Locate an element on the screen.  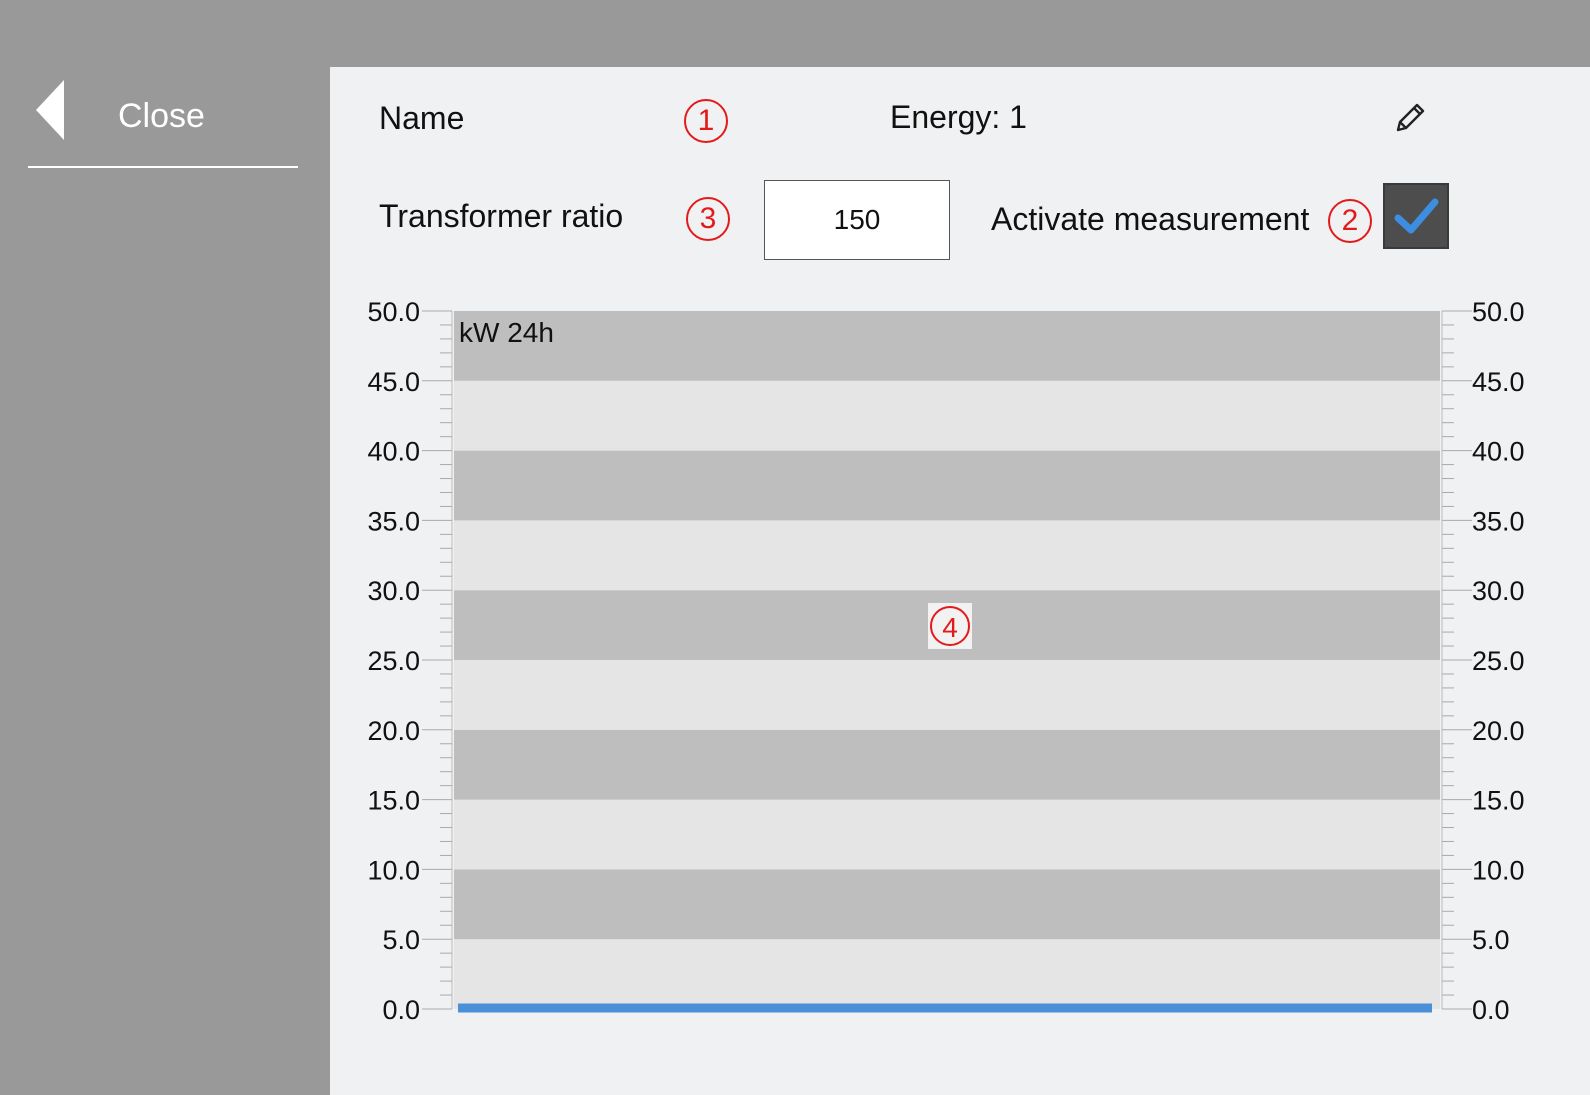
y-tick-label-left: 45.0 is located at coordinates (393, 382).